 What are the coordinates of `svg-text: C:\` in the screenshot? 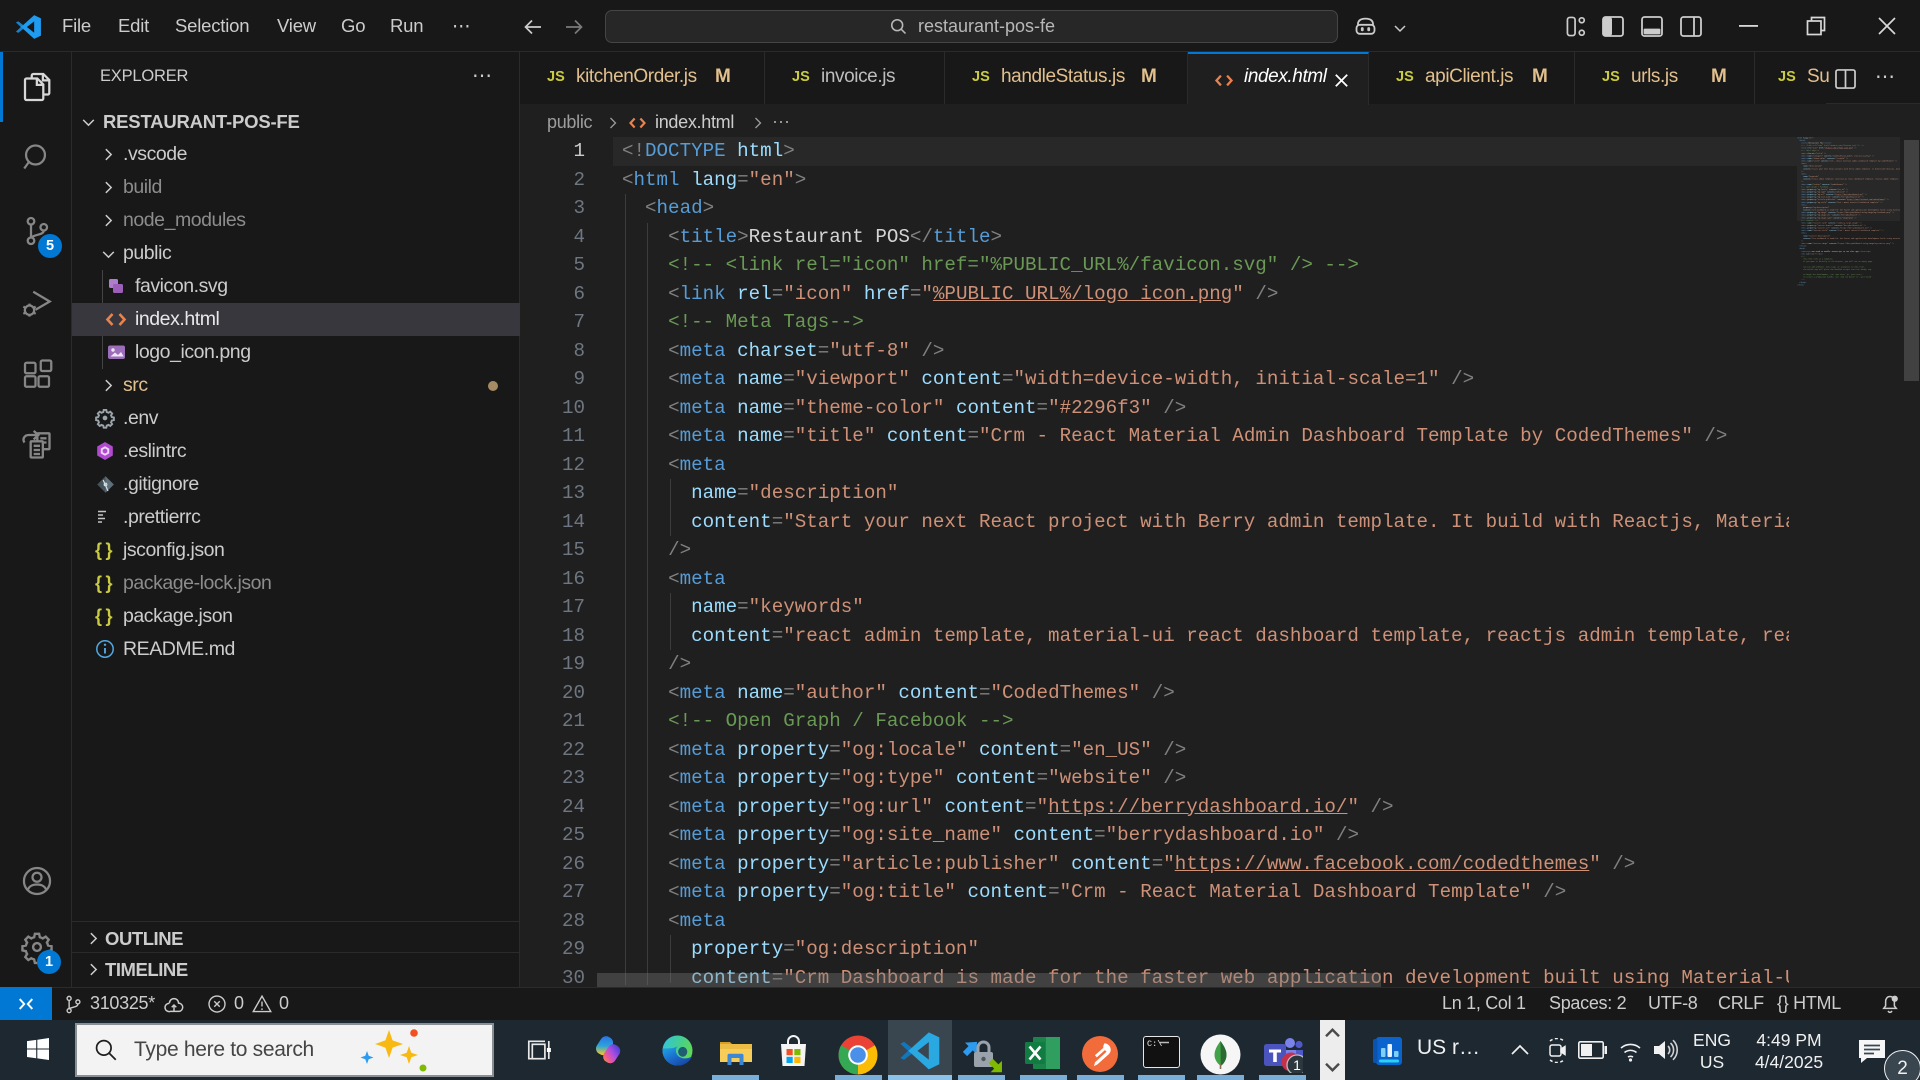 It's located at (1154, 1044).